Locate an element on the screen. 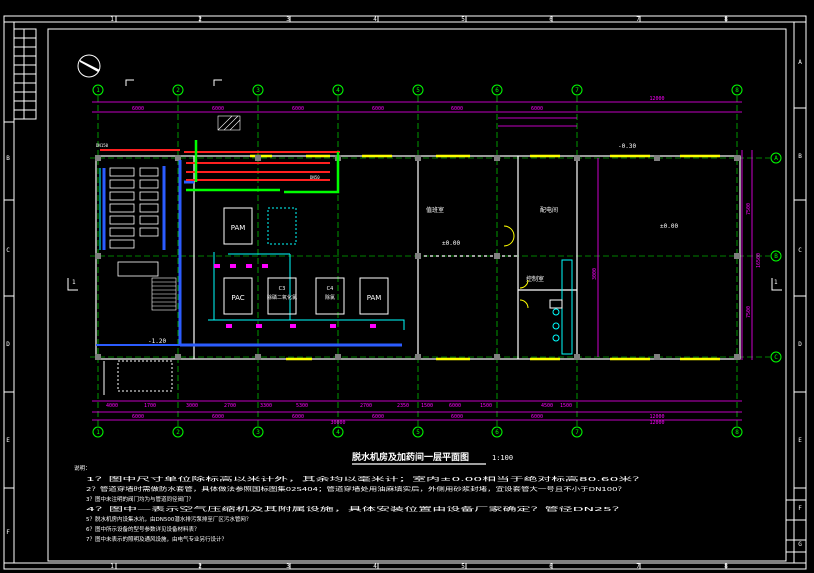 Image resolution: width=814 pixels, height=573 pixels. note-3: 3？图中未注明的阀门均为与管道同径阀门？ is located at coordinates (140, 499).